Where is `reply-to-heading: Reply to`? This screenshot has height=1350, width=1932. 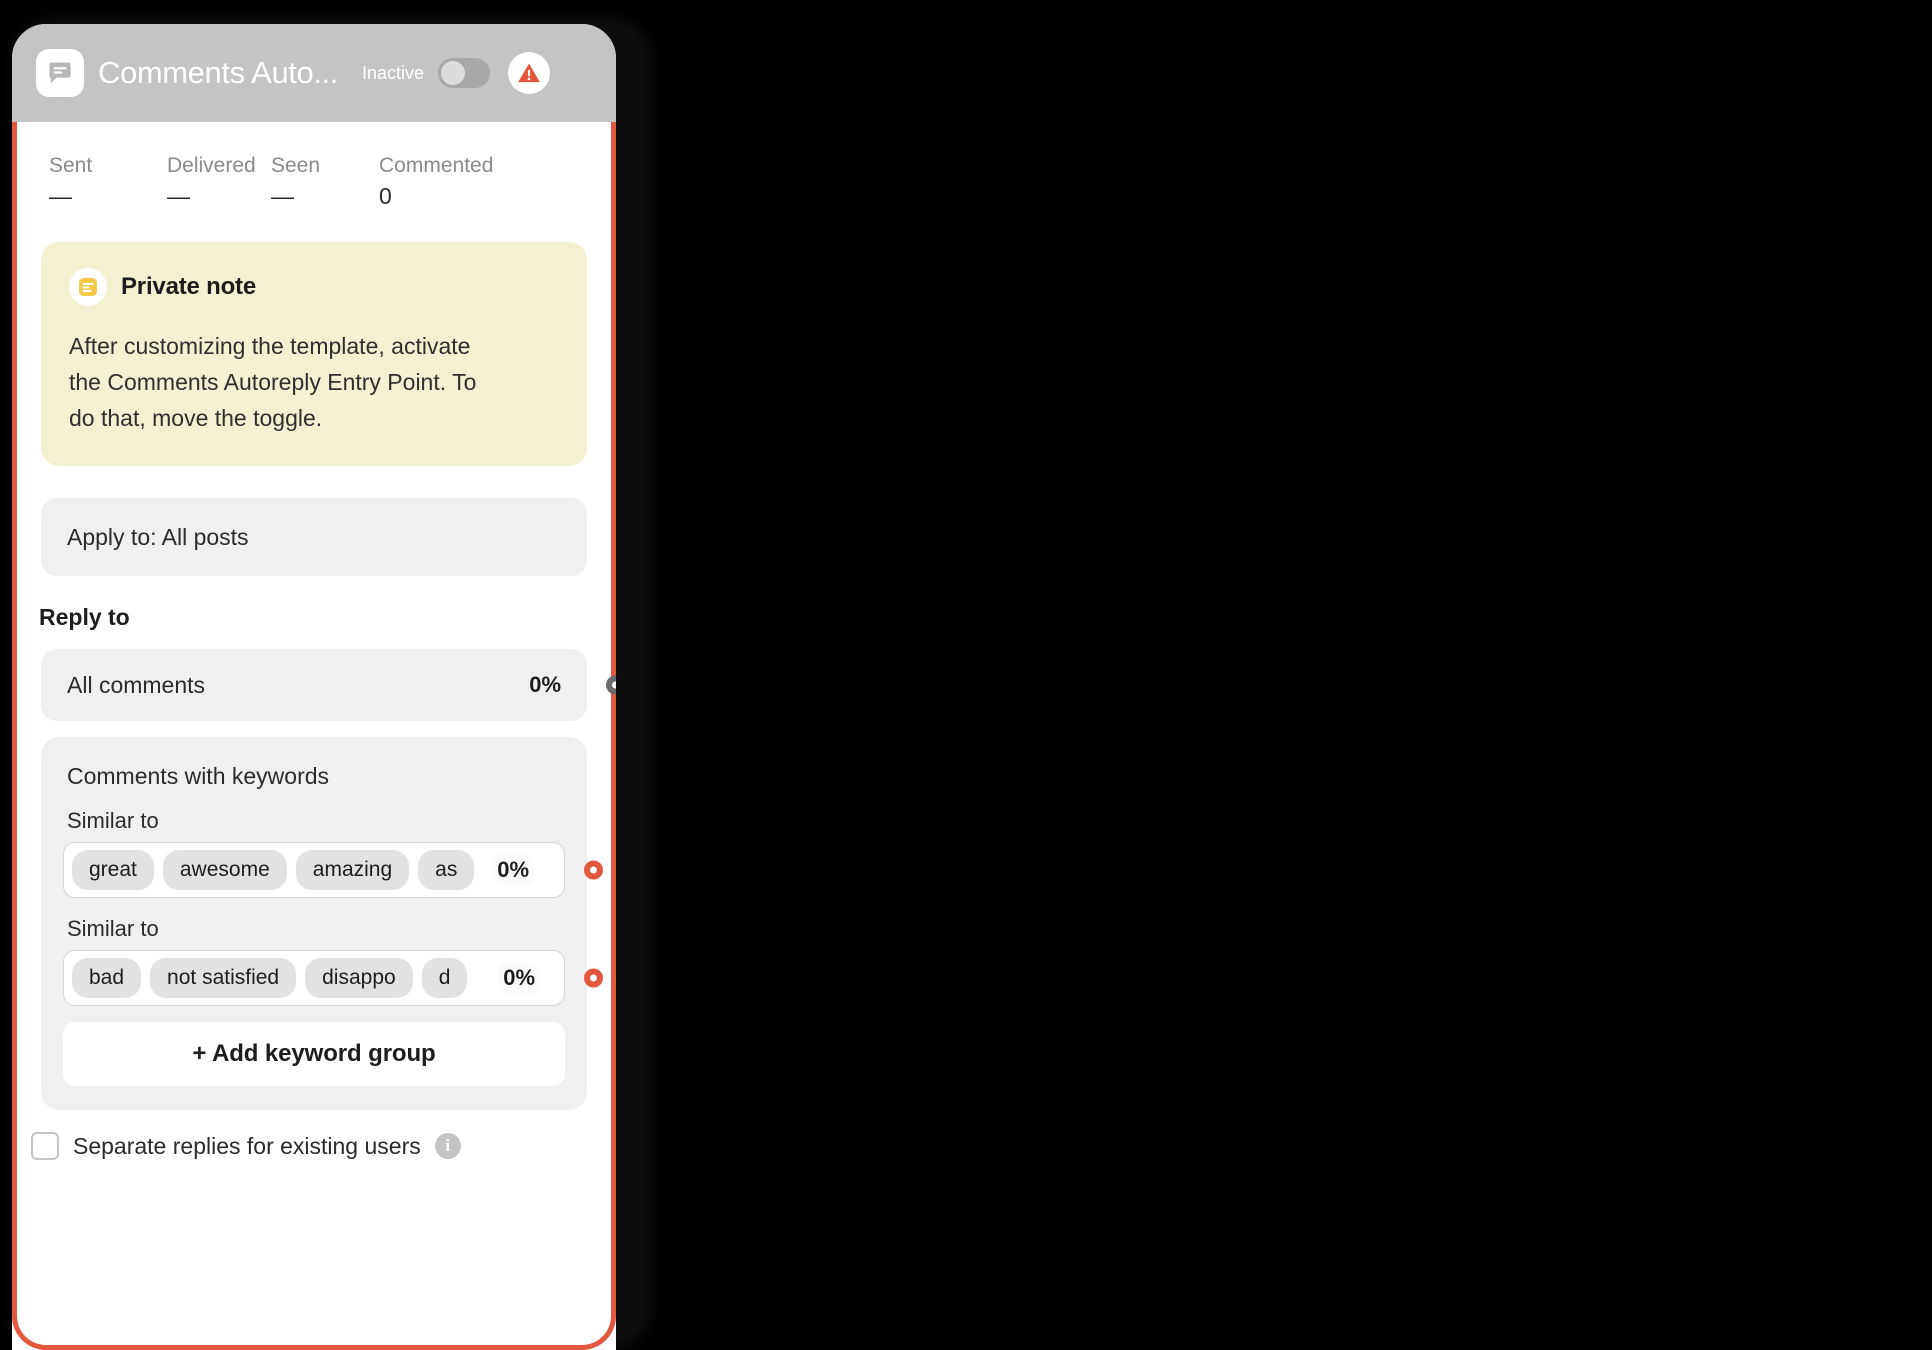
reply-to-heading: Reply to is located at coordinates (84, 617).